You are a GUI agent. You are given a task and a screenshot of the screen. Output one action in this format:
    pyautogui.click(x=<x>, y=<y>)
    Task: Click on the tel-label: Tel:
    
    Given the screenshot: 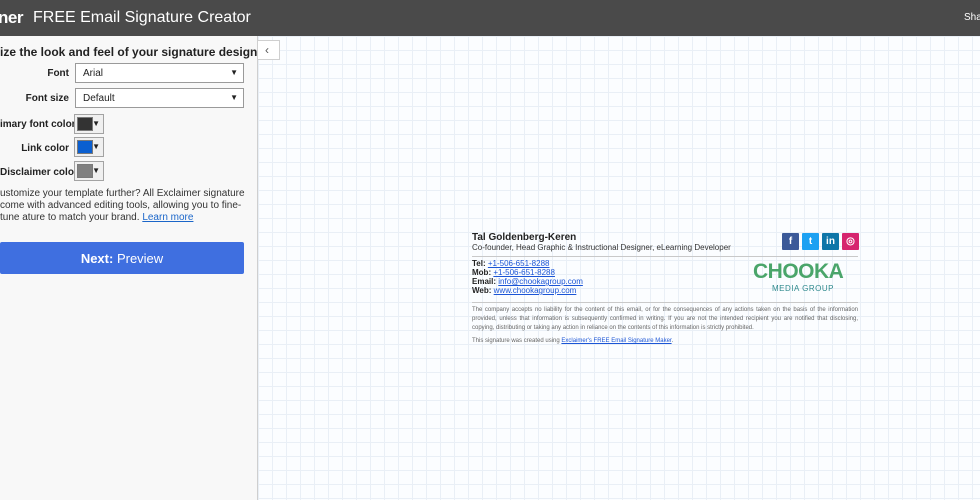 What is the action you would take?
    pyautogui.click(x=479, y=263)
    